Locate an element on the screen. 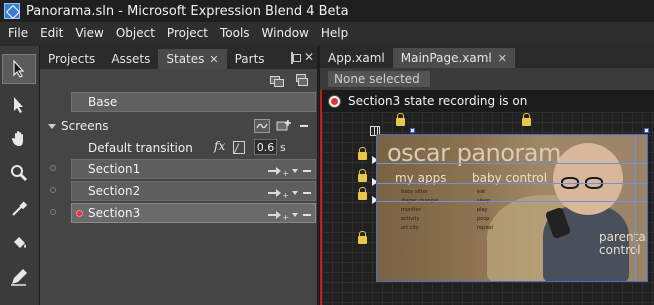 The image size is (654, 305). tab-states: States ✕ is located at coordinates (192, 59).